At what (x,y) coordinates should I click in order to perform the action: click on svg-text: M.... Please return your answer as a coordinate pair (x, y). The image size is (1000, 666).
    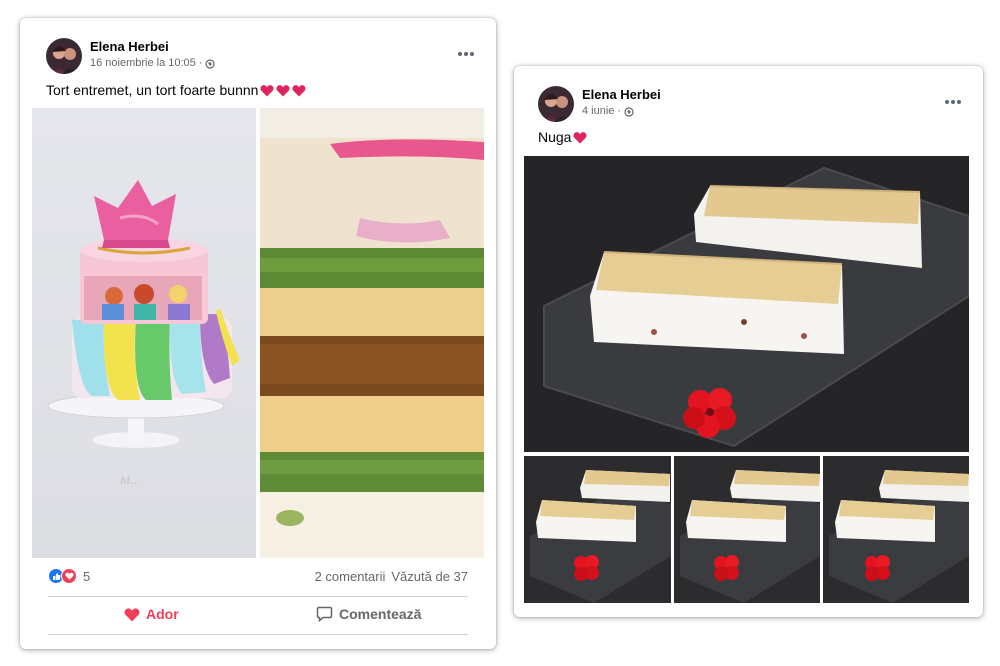
    Looking at the image, I should click on (129, 481).